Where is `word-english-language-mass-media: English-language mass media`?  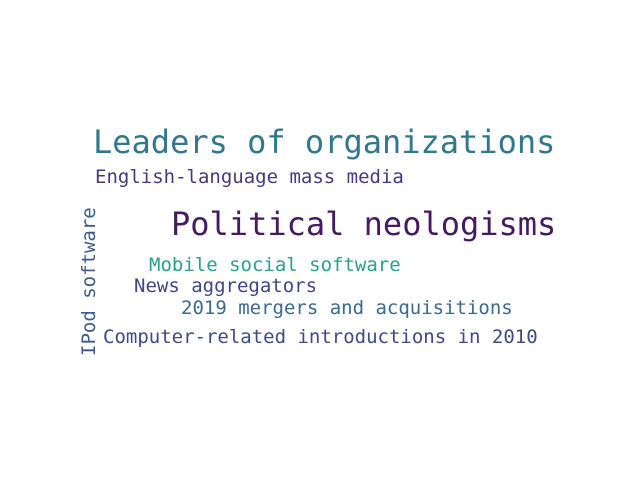
word-english-language-mass-media: English-language mass media is located at coordinates (249, 177).